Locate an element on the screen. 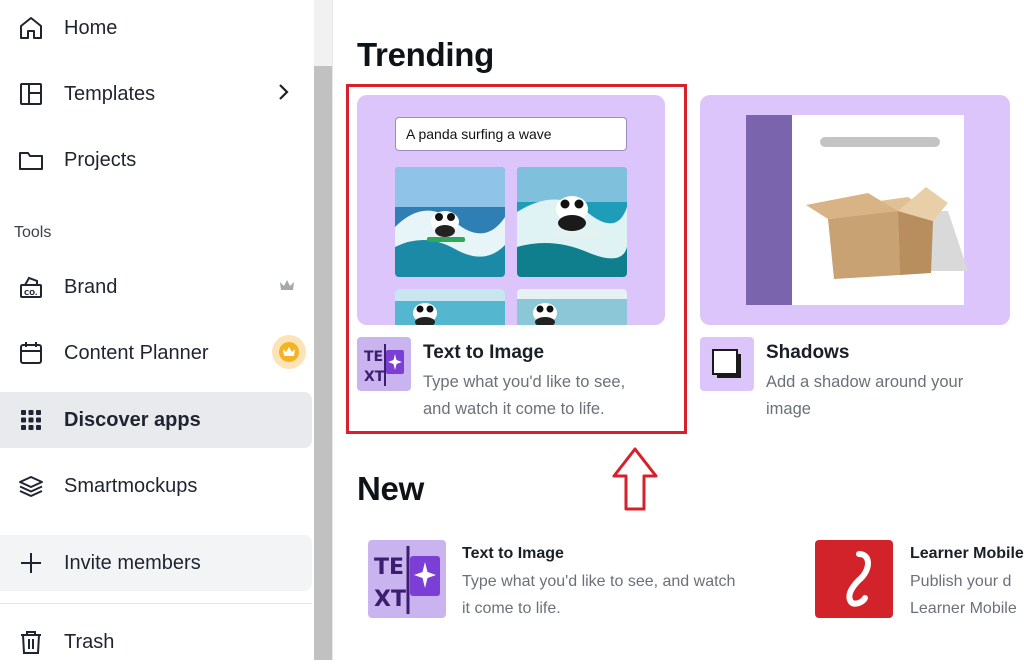 The image size is (1024, 670). new-text-to-image-icon: TE XT is located at coordinates (407, 579).